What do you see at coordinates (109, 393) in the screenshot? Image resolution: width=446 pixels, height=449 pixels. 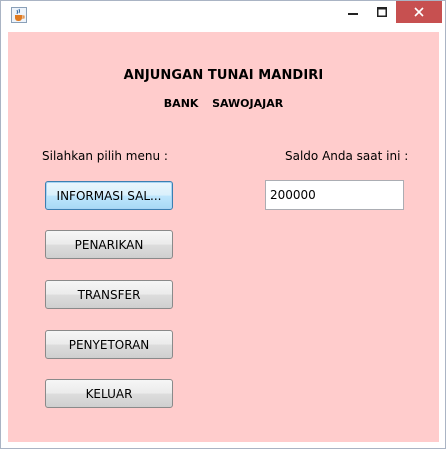 I see `keluar-button: KELUAR` at bounding box center [109, 393].